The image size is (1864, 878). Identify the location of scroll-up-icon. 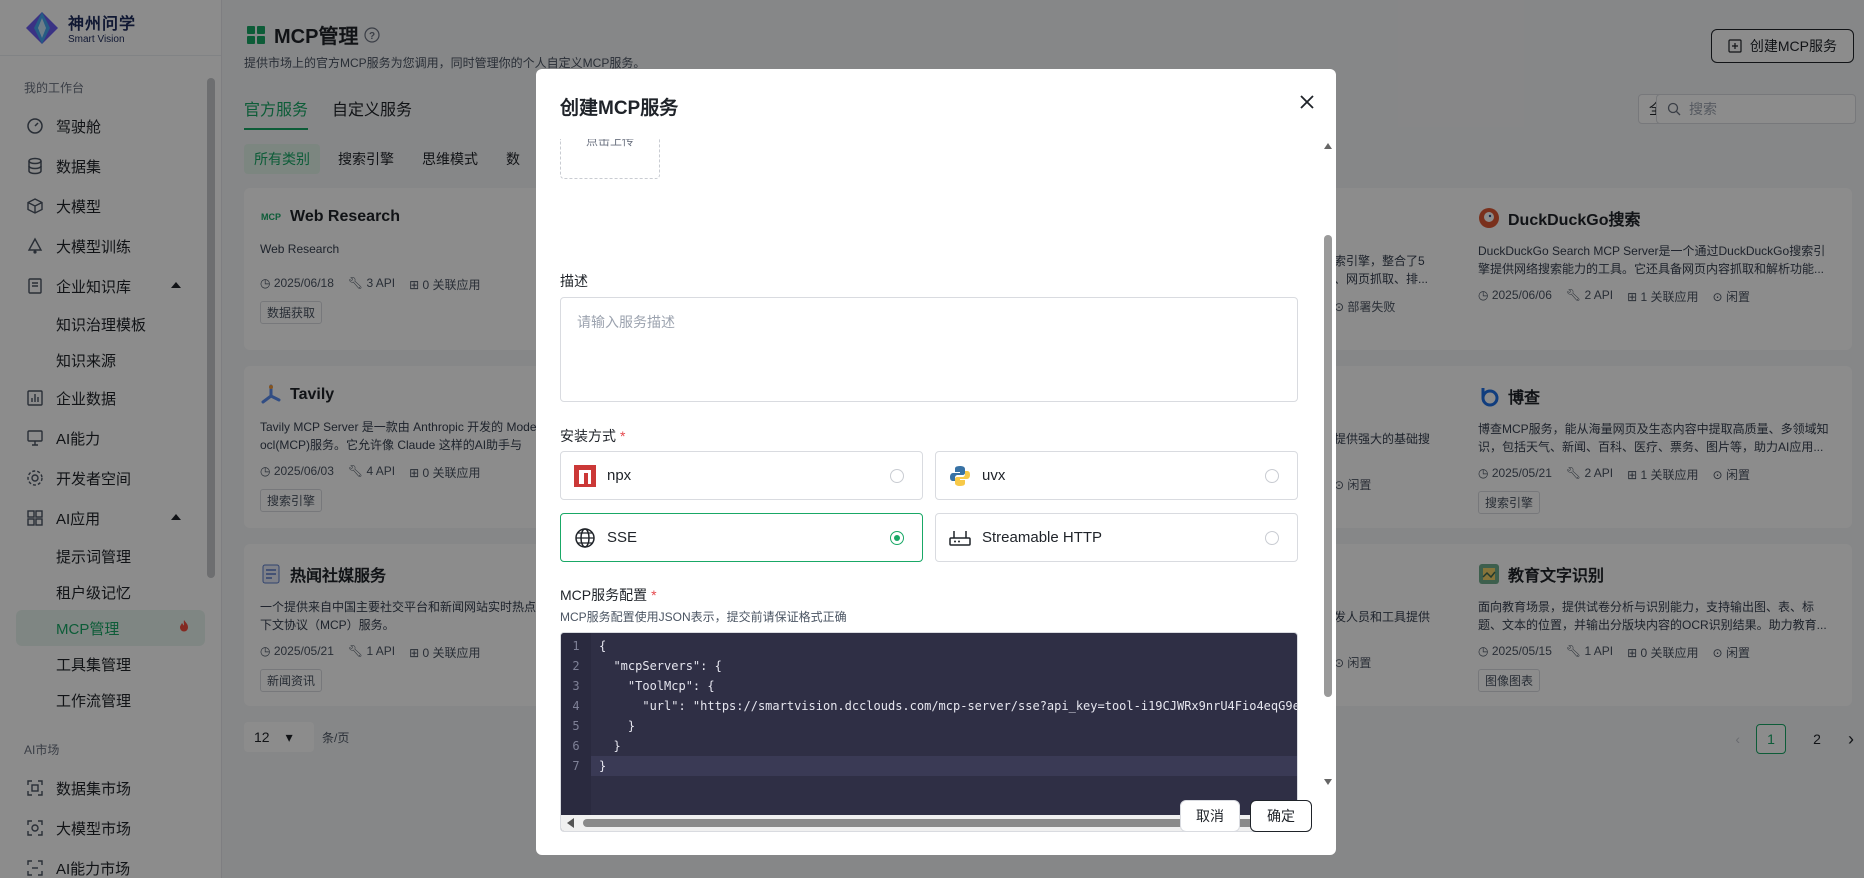
(1328, 146).